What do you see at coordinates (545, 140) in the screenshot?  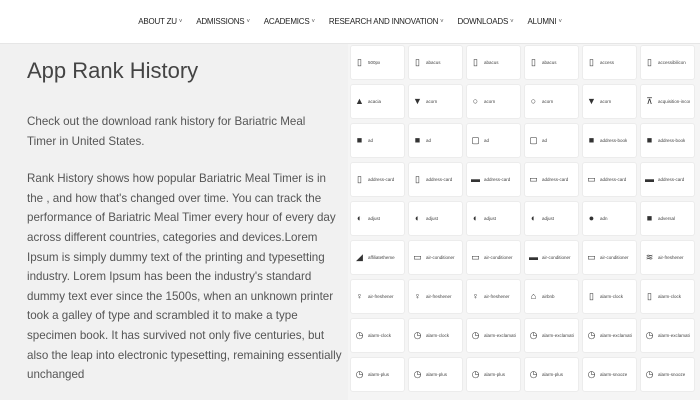 I see `icon-tile-label: ad` at bounding box center [545, 140].